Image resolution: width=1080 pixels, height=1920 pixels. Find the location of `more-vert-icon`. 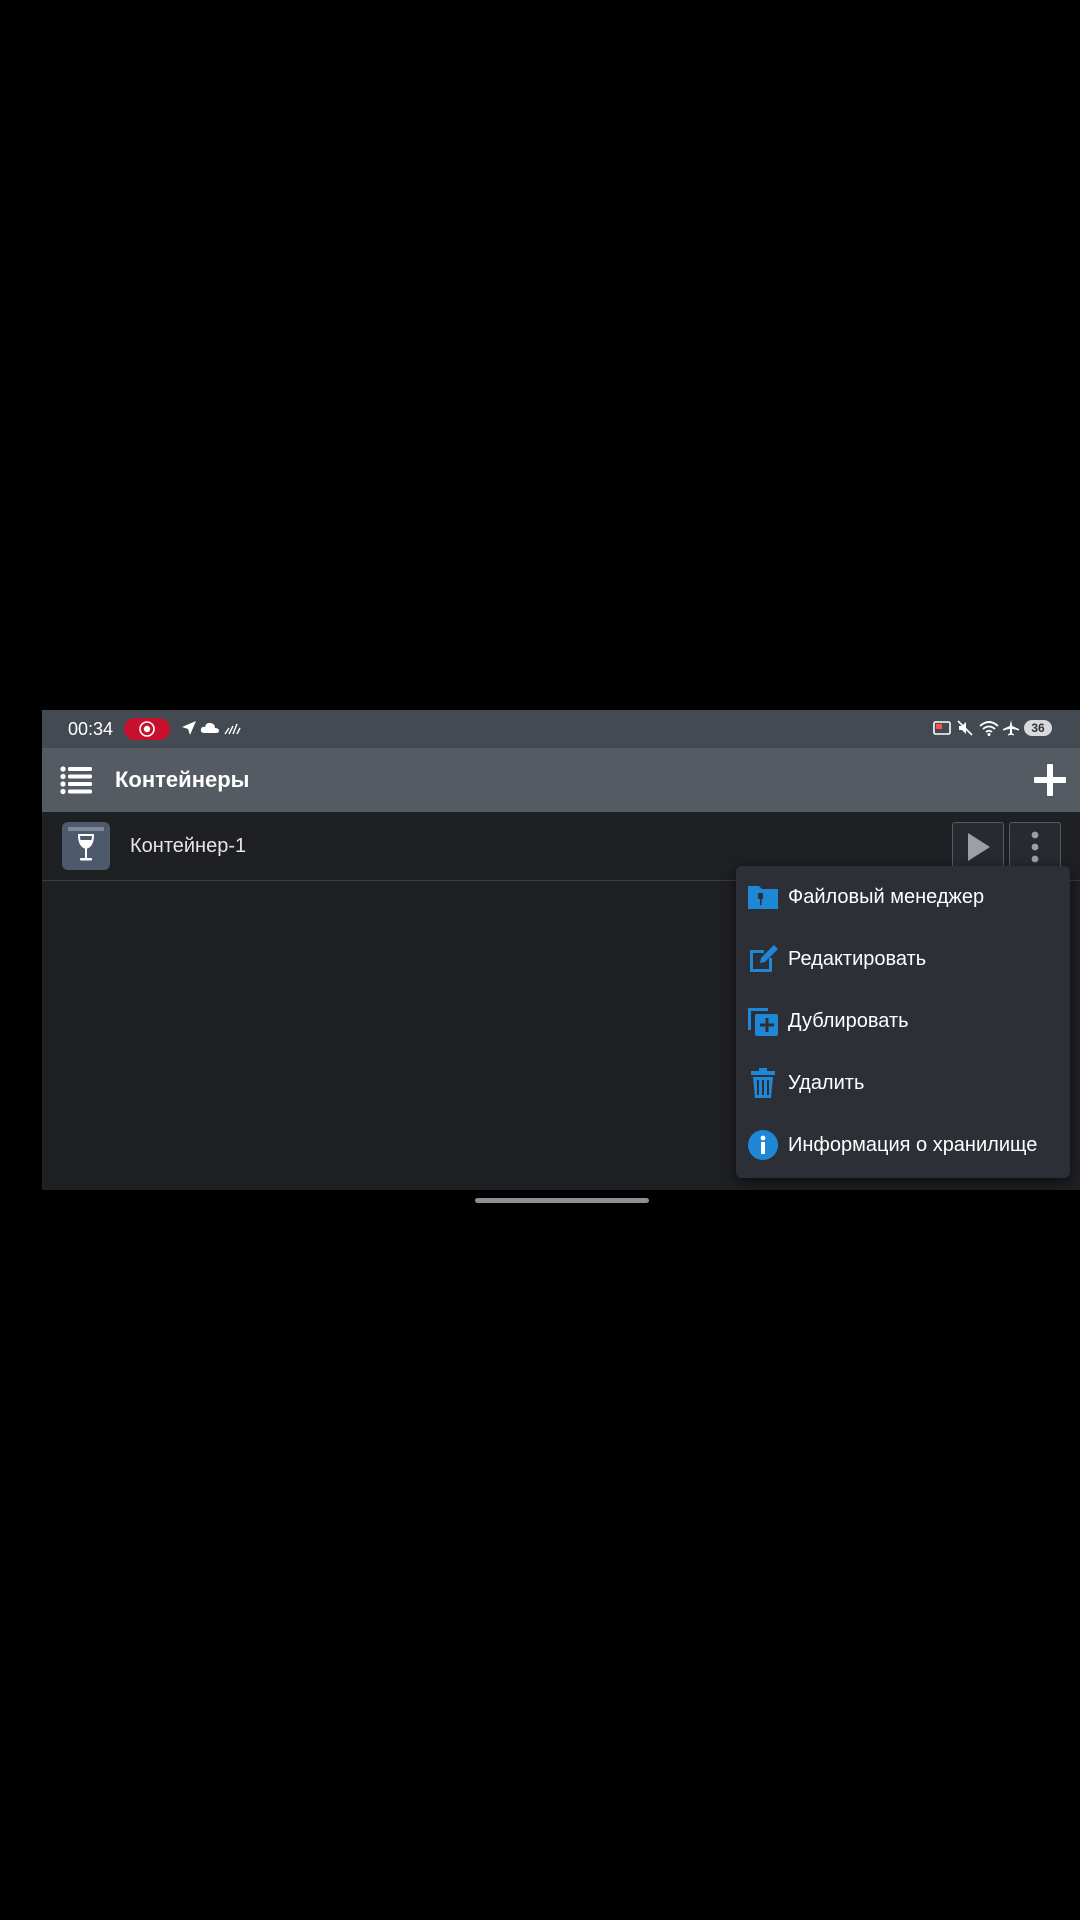

more-vert-icon is located at coordinates (1035, 847).